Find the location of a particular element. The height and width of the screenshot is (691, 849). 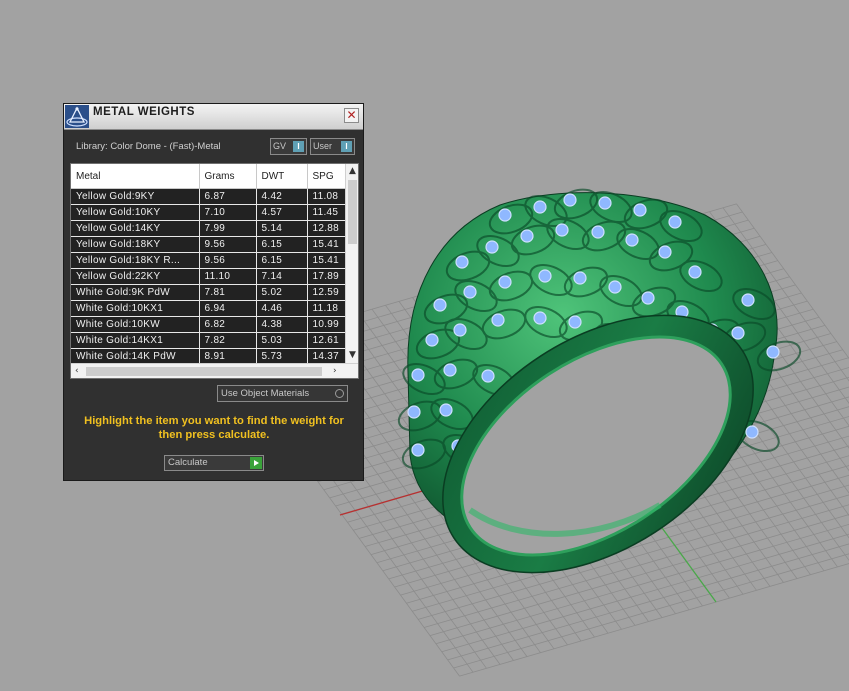

grams-cell: 6.82 is located at coordinates (228, 324).